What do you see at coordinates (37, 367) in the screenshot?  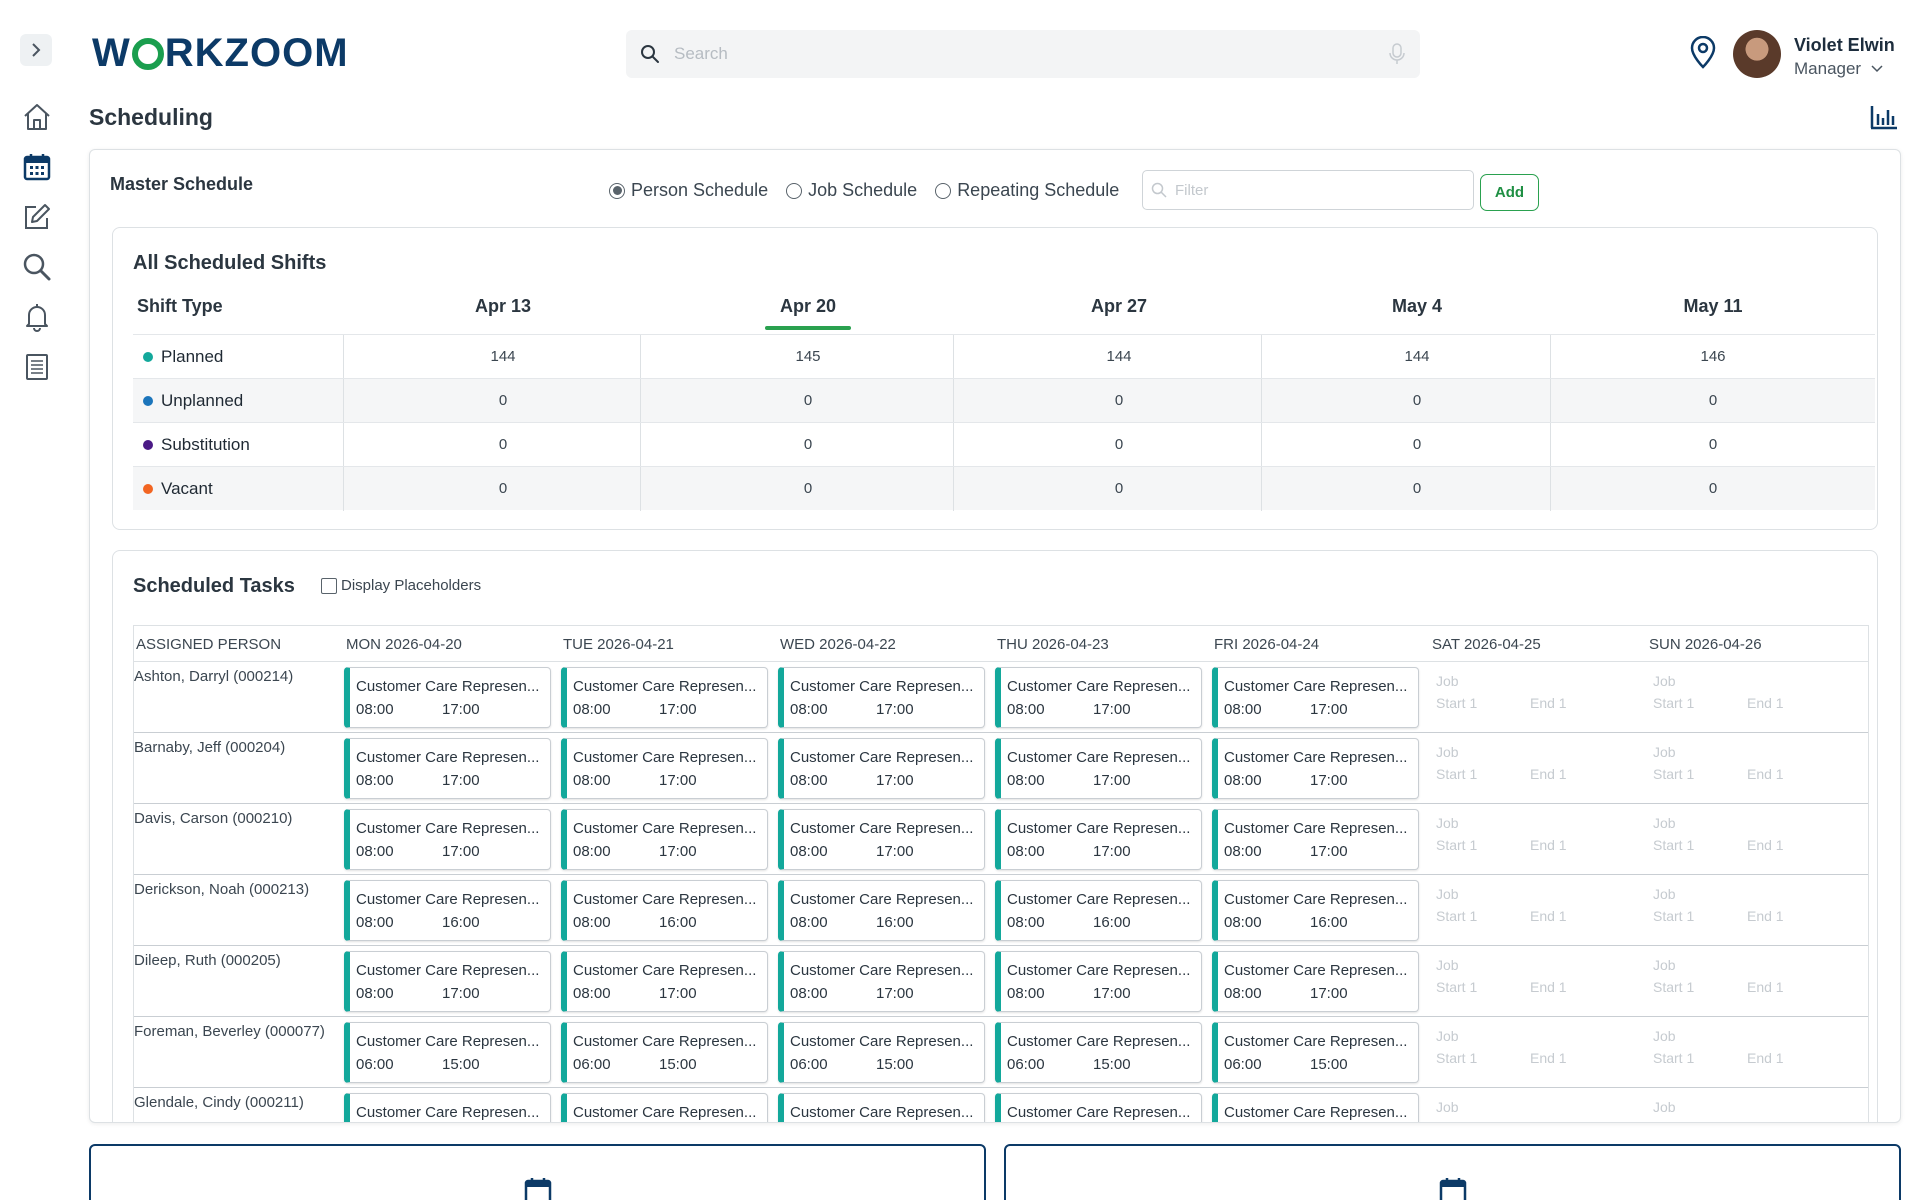 I see `document-icon` at bounding box center [37, 367].